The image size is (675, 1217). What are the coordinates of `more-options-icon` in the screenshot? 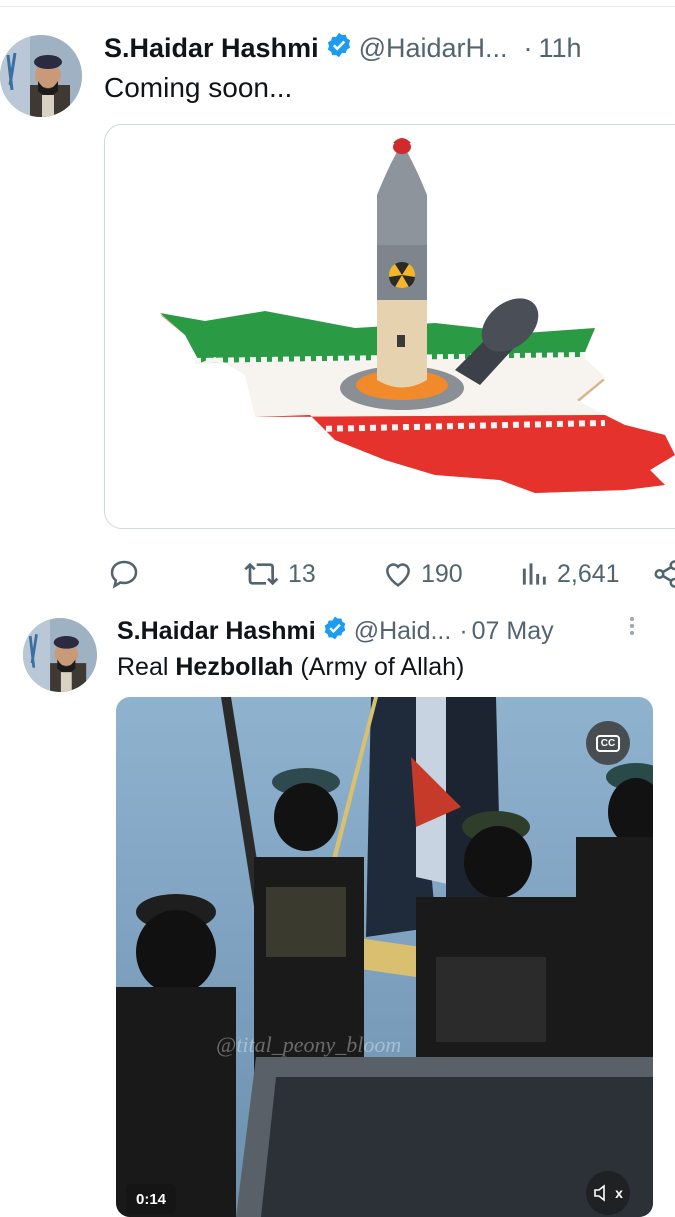 It's located at (632, 626).